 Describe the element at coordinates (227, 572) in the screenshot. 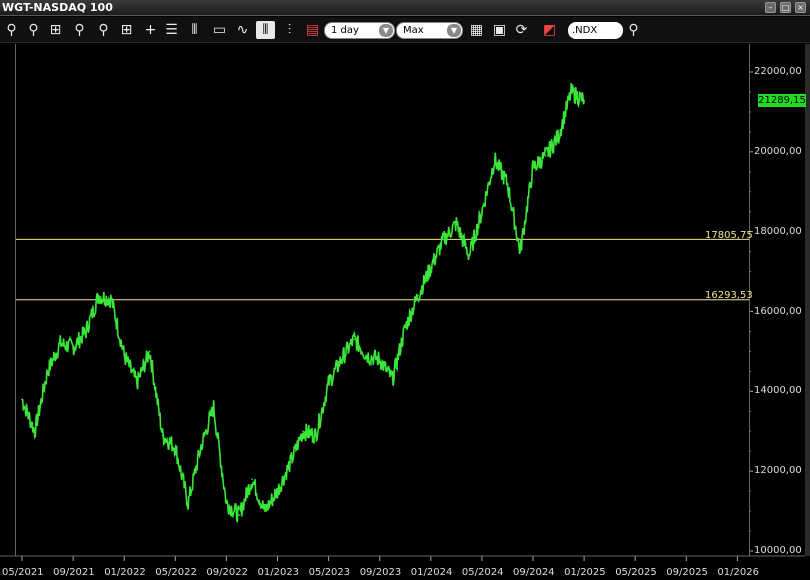

I see `x-tick-label: 09/2022` at that location.